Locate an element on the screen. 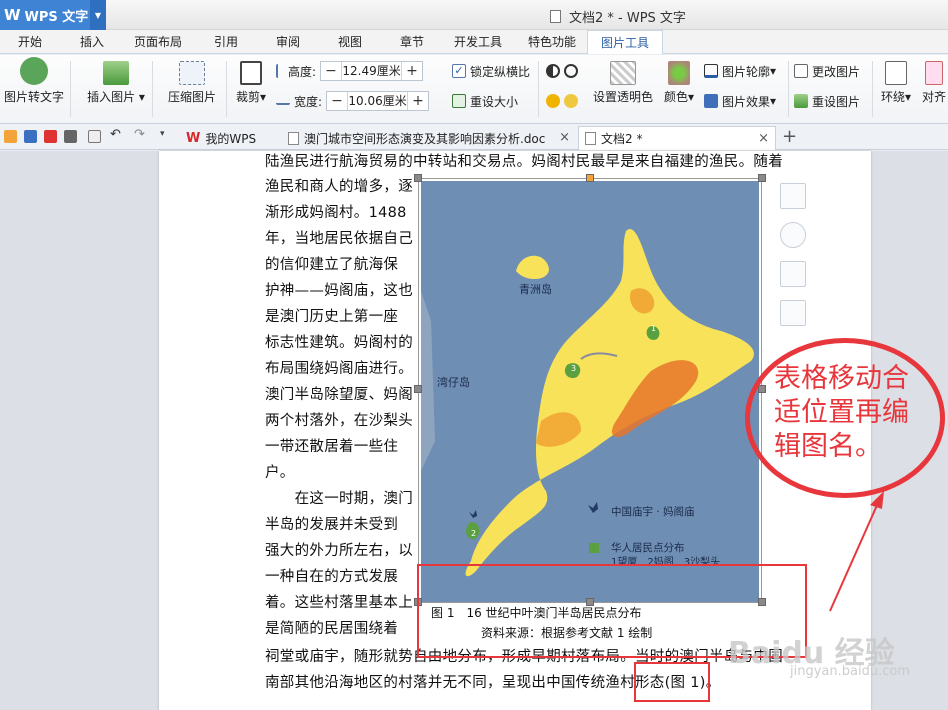  text-line: 两个村落外，在沙梨头 is located at coordinates (339, 421).